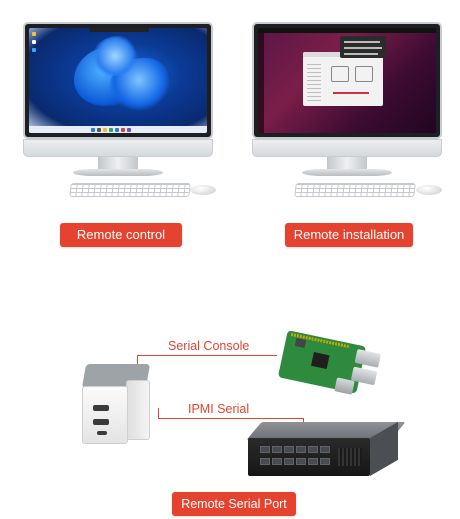  Describe the element at coordinates (121, 235) in the screenshot. I see `remote-control-button: Remote control` at that location.